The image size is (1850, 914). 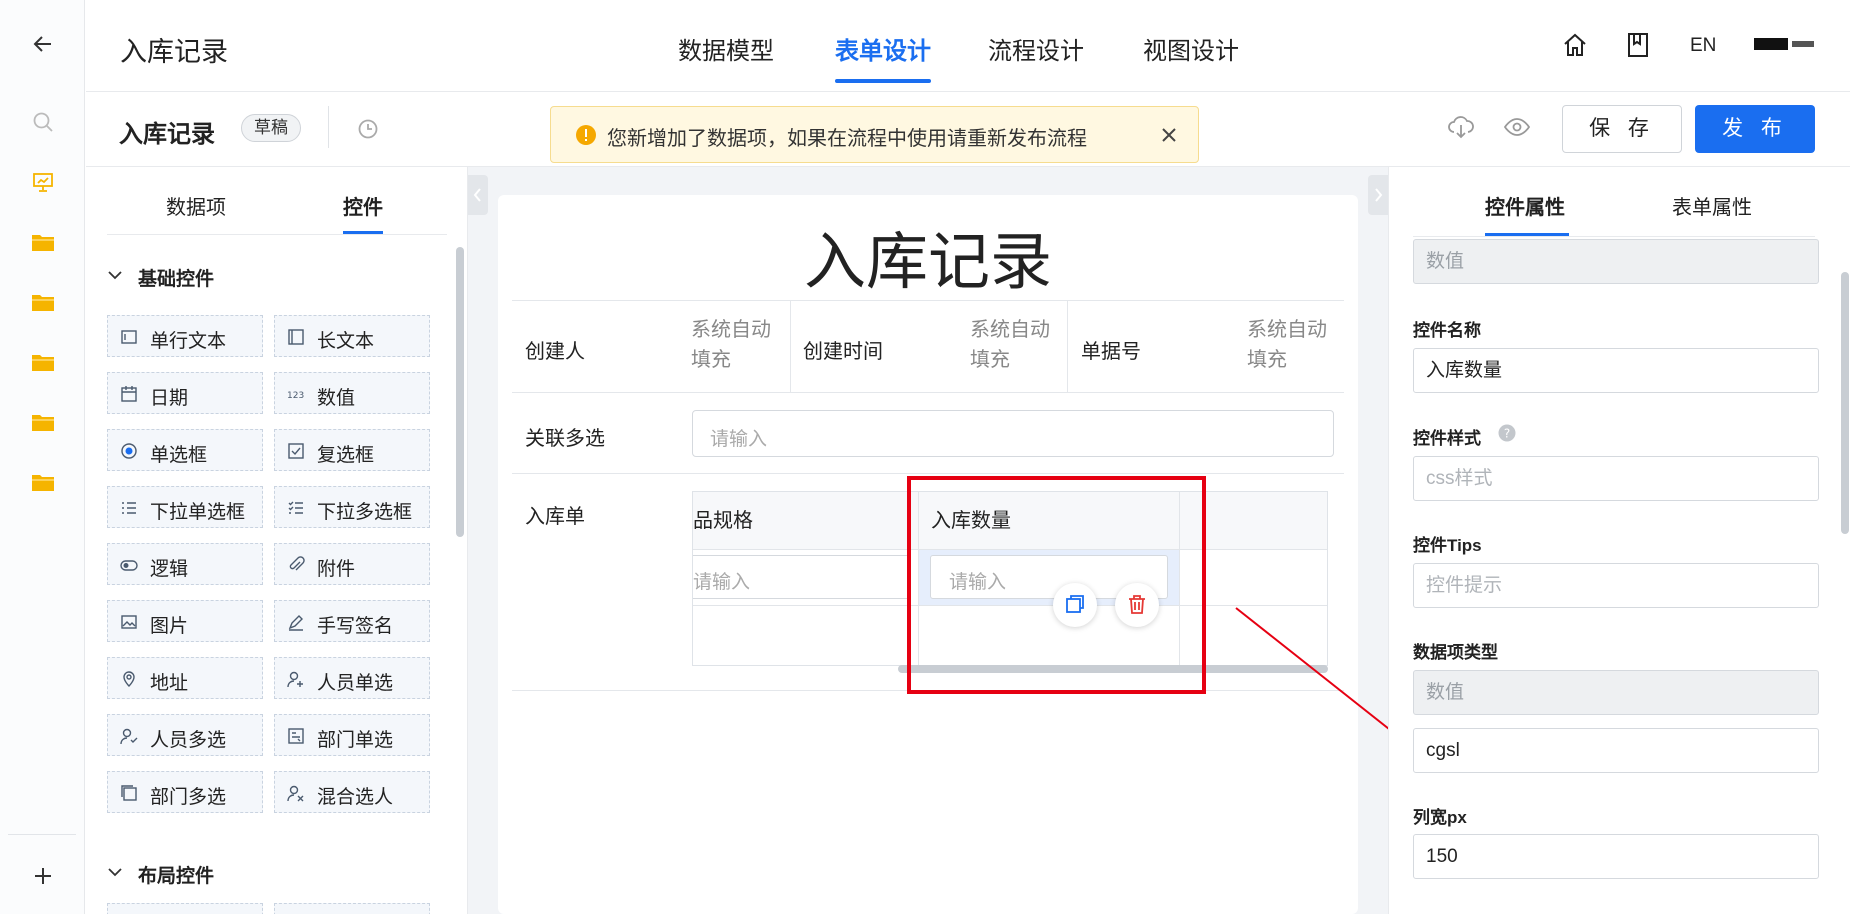 What do you see at coordinates (1616, 856) in the screenshot?
I see `column-width-input: 150` at bounding box center [1616, 856].